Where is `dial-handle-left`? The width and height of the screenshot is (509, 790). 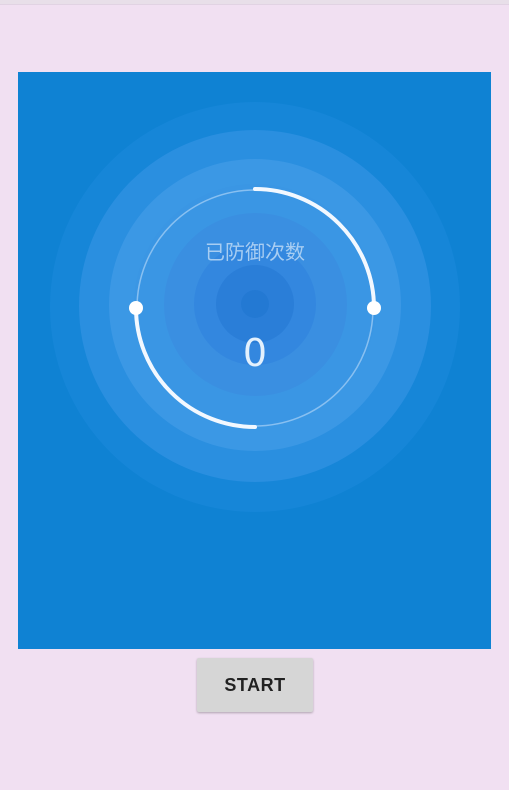
dial-handle-left is located at coordinates (136, 308).